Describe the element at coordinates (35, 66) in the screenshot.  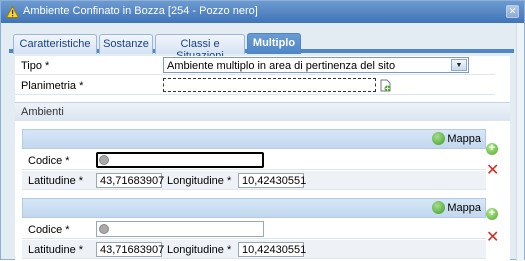
I see `tipo-label: Tipo *` at that location.